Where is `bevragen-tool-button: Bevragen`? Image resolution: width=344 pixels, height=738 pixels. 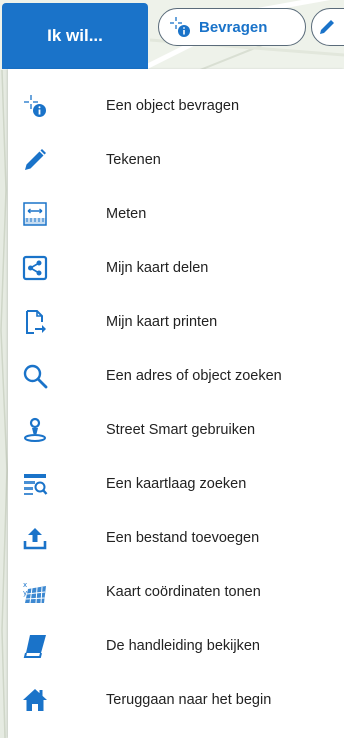
bevragen-tool-button: Bevragen is located at coordinates (232, 27).